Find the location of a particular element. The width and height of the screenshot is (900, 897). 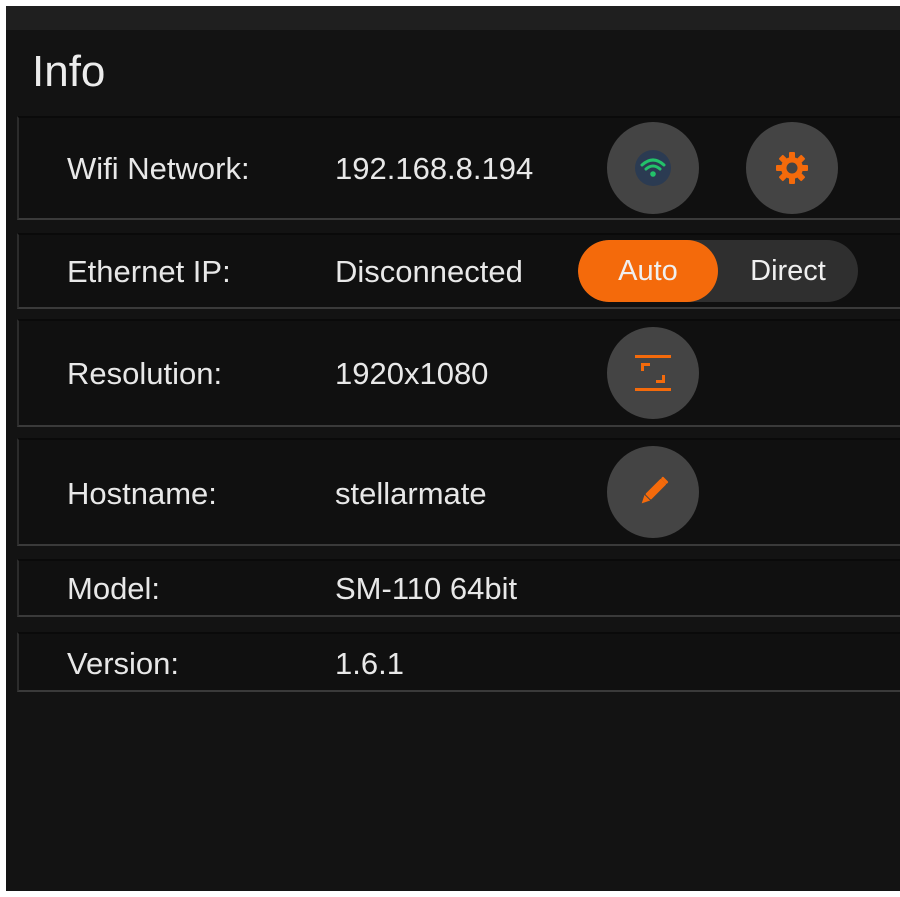

hostname-value: stellarmate is located at coordinates (411, 493).